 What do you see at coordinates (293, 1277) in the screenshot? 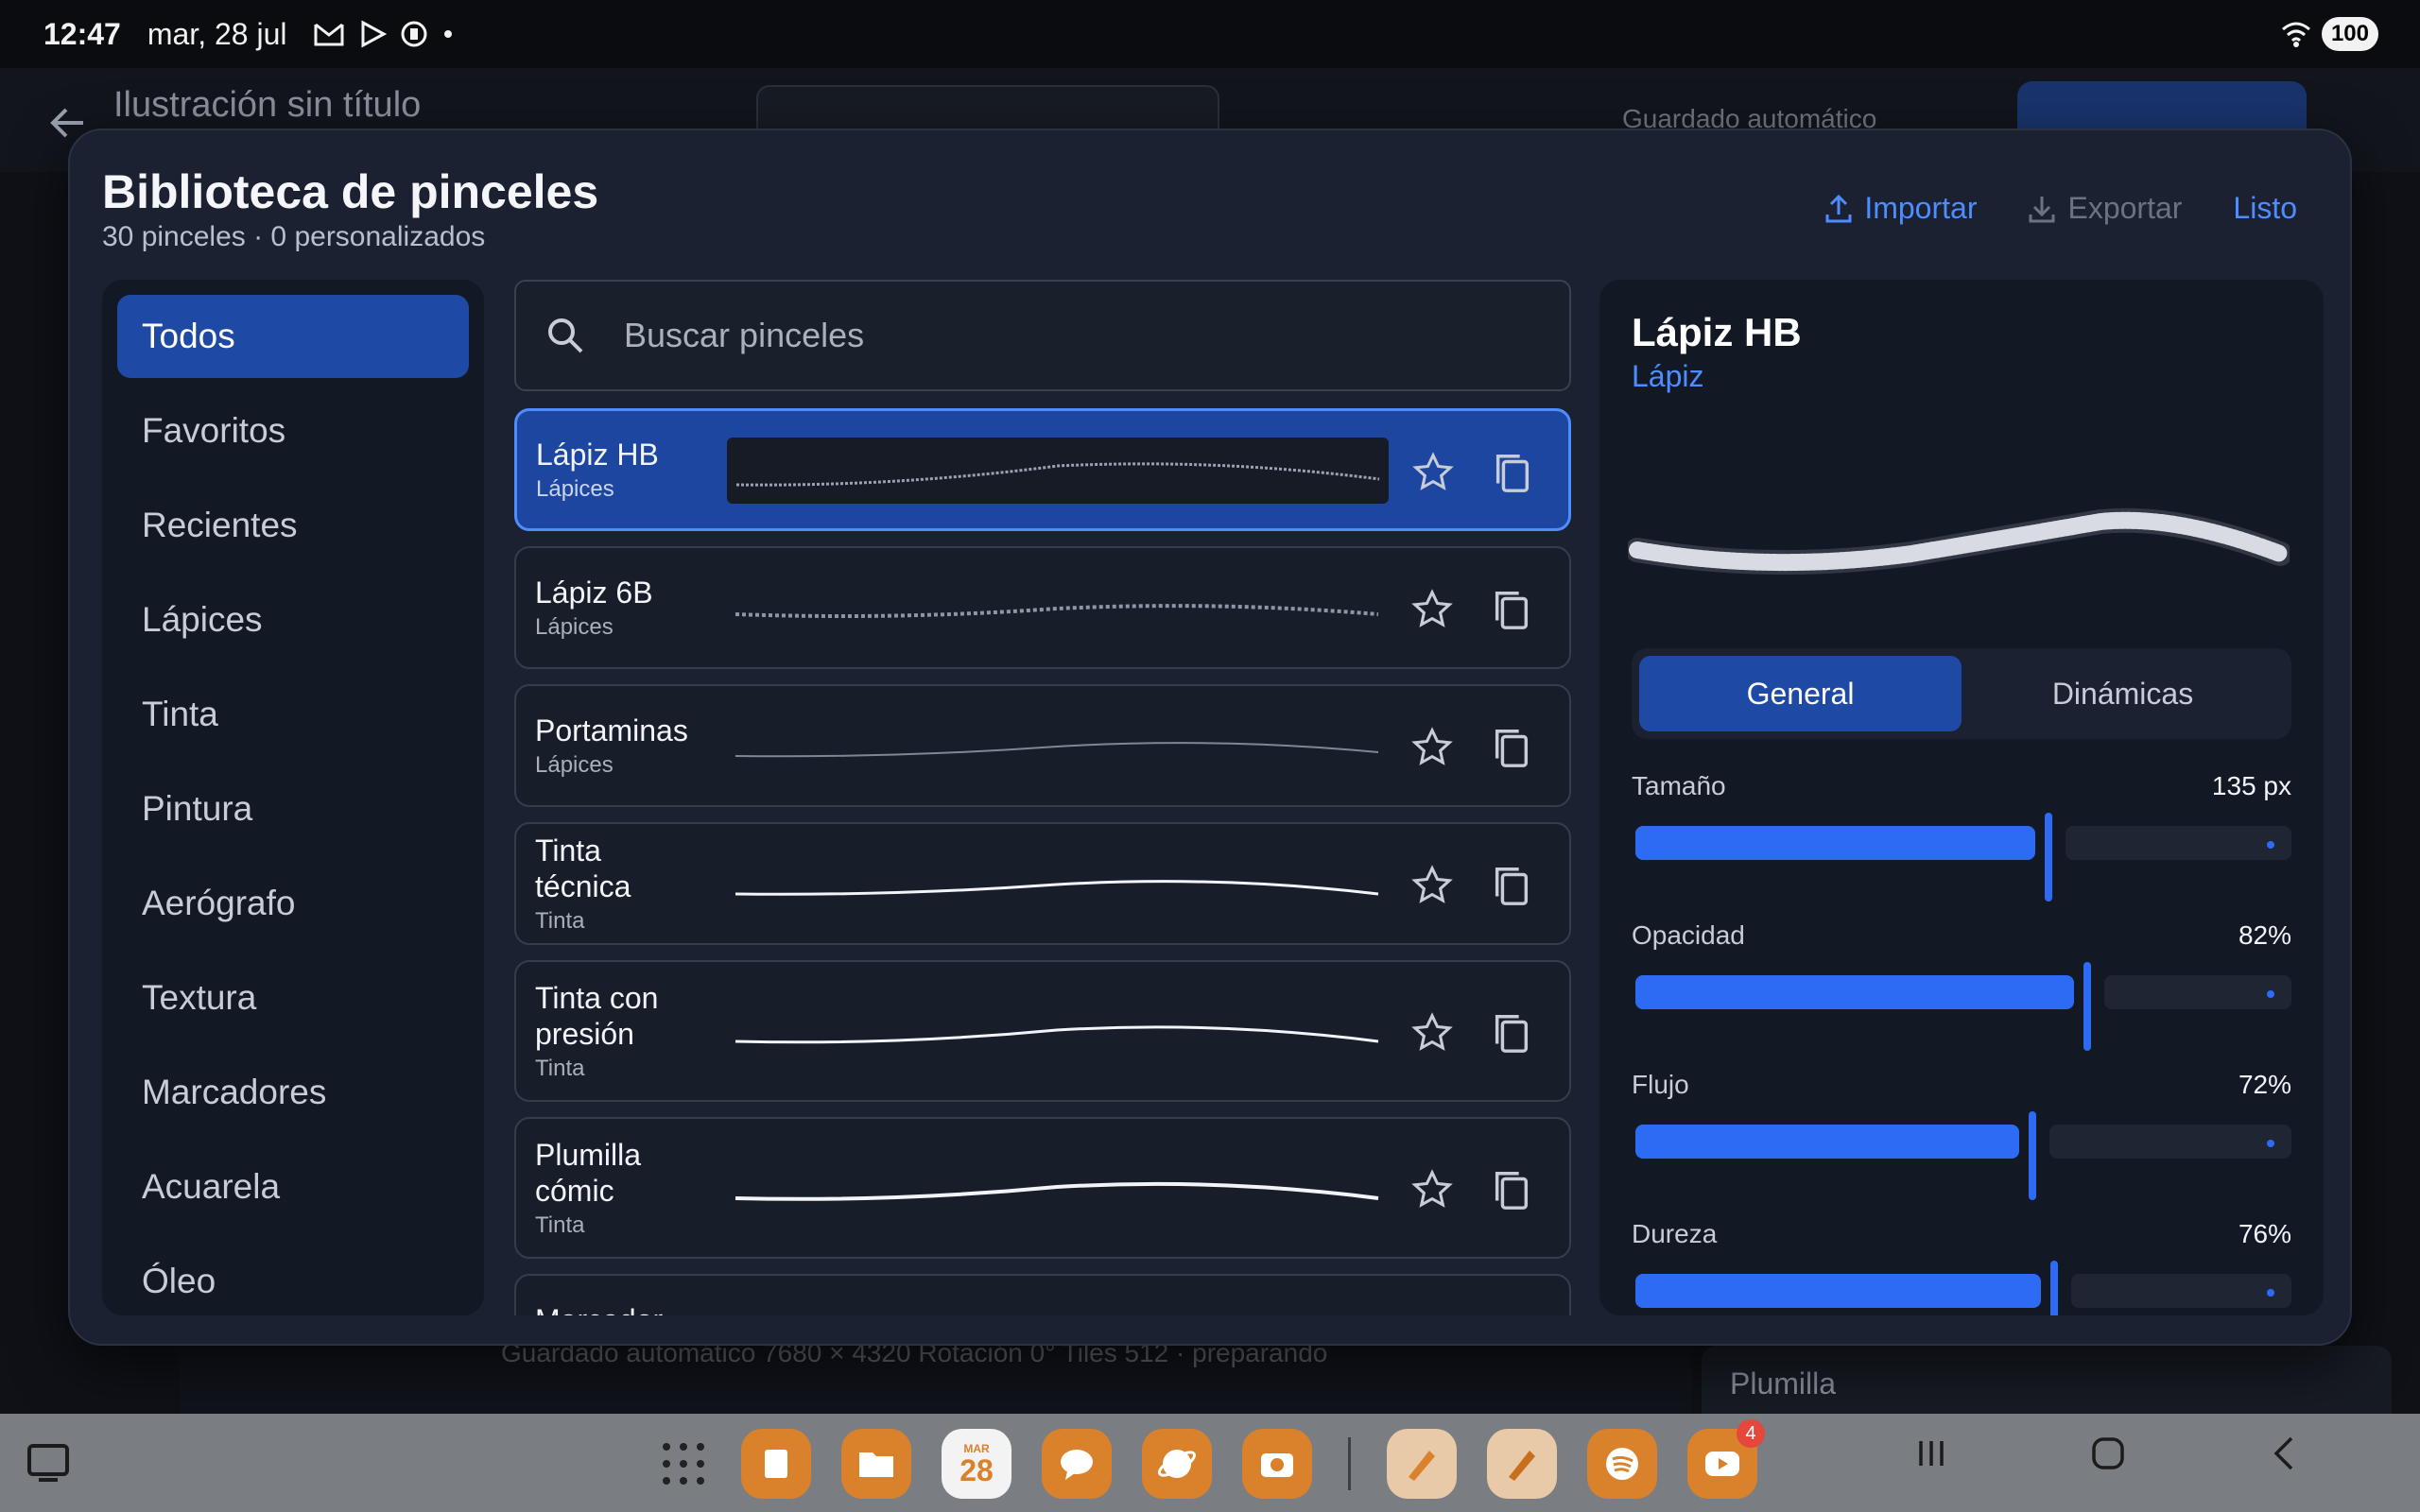
I see `category-oleo: Óleo` at bounding box center [293, 1277].